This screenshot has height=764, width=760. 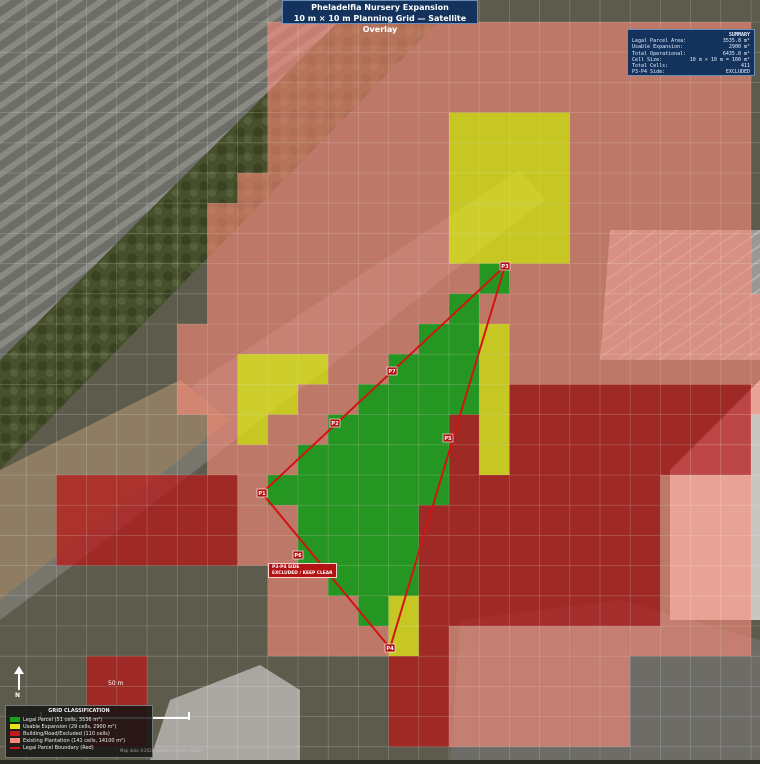 What do you see at coordinates (448, 438) in the screenshot?
I see `vertex-marker-p5: P5` at bounding box center [448, 438].